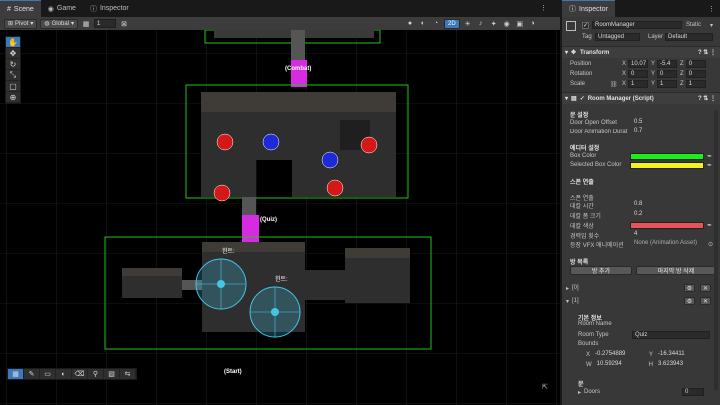 Image resolution: width=720 pixels, height=405 pixels. Describe the element at coordinates (274, 156) in the screenshot. I see `room-floor-middle-bridge` at that location.